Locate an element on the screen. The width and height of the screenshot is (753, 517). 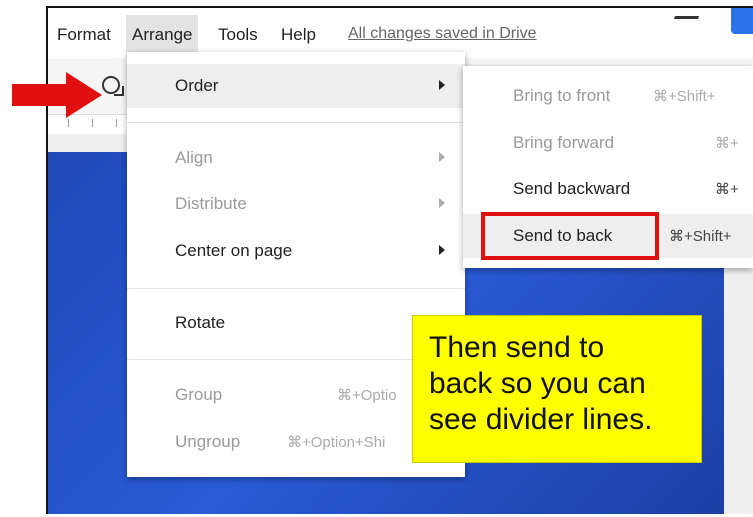
submenu-item-label: Bring to front is located at coordinates (562, 95).